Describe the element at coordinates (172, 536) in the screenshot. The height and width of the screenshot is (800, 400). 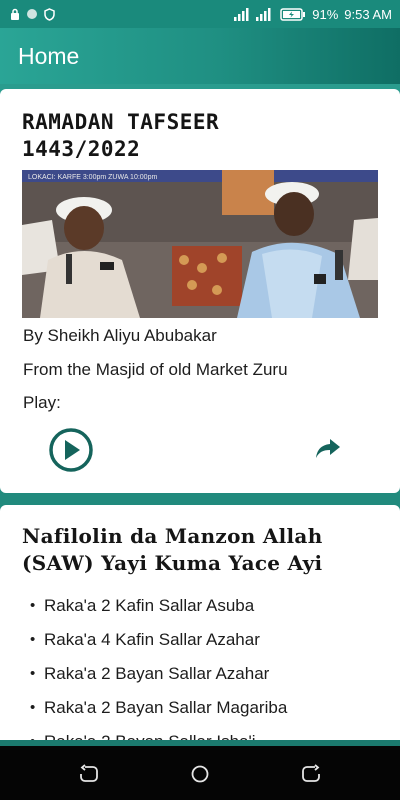
I see `card-title-line1: Nafilolin da Manzon Allah` at that location.